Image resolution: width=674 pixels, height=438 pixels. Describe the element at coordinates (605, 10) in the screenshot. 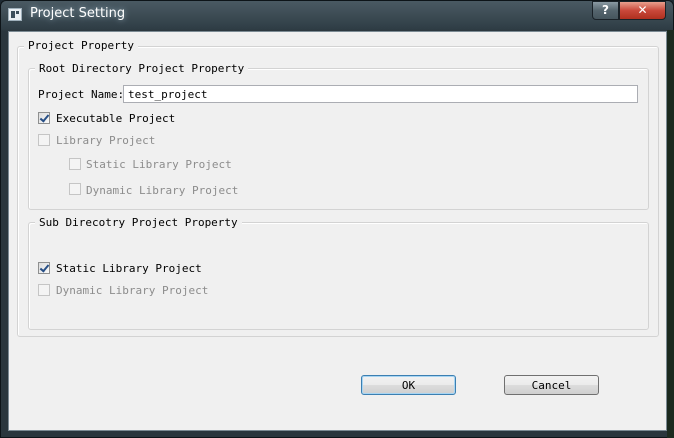

I see `help-button: ?` at that location.